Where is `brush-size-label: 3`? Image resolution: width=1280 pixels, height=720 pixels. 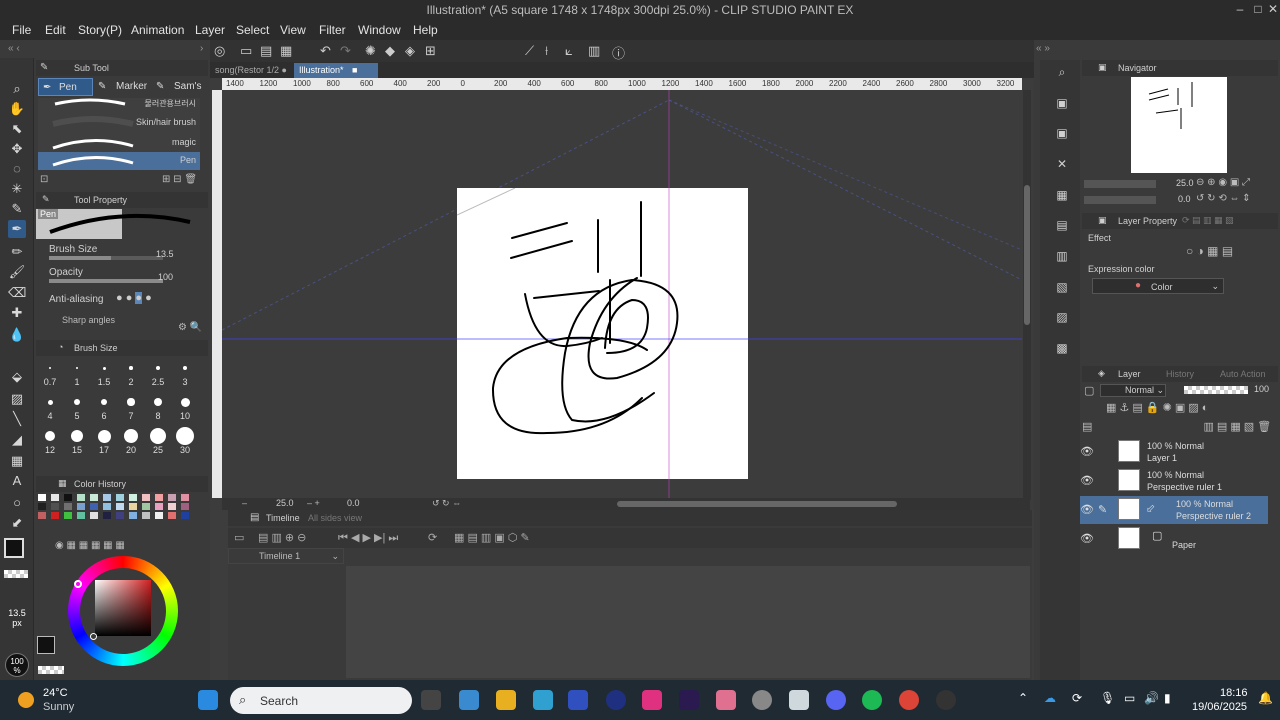
brush-size-label: 3 is located at coordinates (185, 382).